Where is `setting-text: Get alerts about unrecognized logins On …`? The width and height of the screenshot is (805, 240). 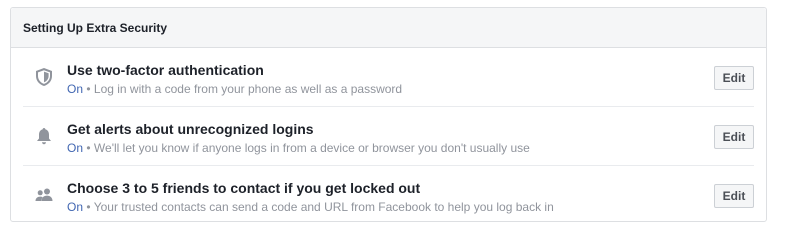 setting-text: Get alerts about unrecognized logins On … is located at coordinates (298, 138).